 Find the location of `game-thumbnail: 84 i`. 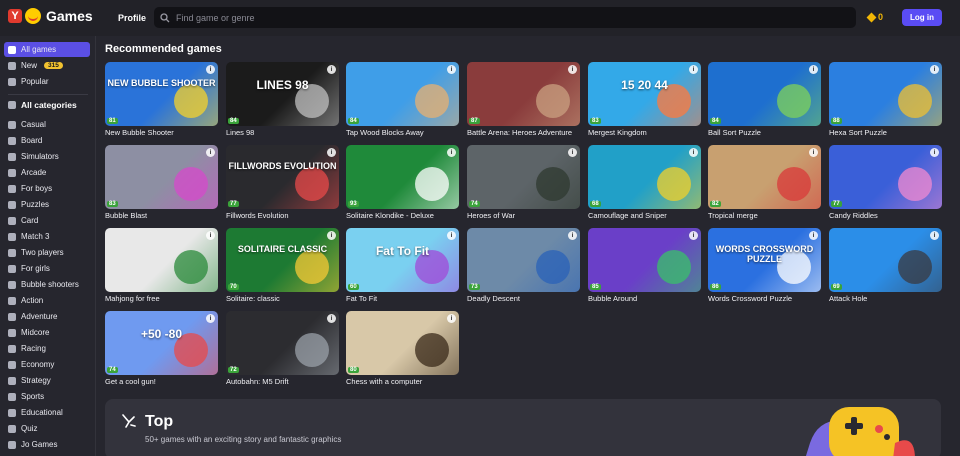

game-thumbnail: 84 i is located at coordinates (402, 94).